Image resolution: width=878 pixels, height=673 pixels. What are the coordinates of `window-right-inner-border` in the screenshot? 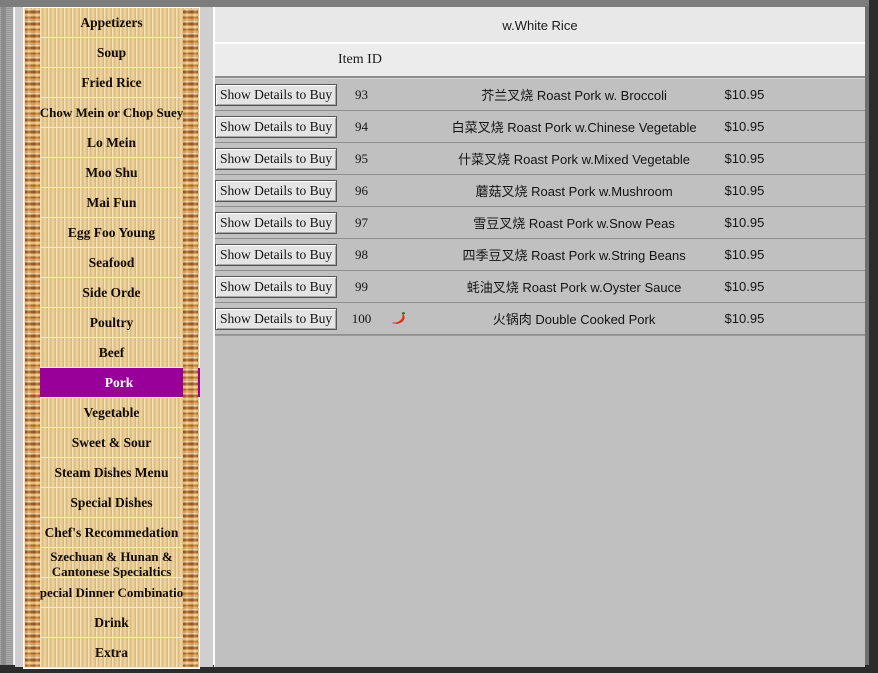 It's located at (867, 339).